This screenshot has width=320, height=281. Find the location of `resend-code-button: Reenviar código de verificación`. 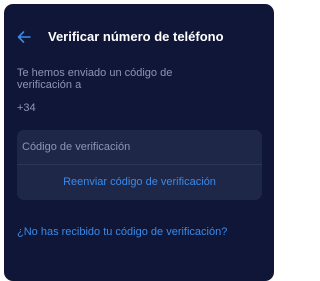

resend-code-button: Reenviar código de verificación is located at coordinates (139, 182).